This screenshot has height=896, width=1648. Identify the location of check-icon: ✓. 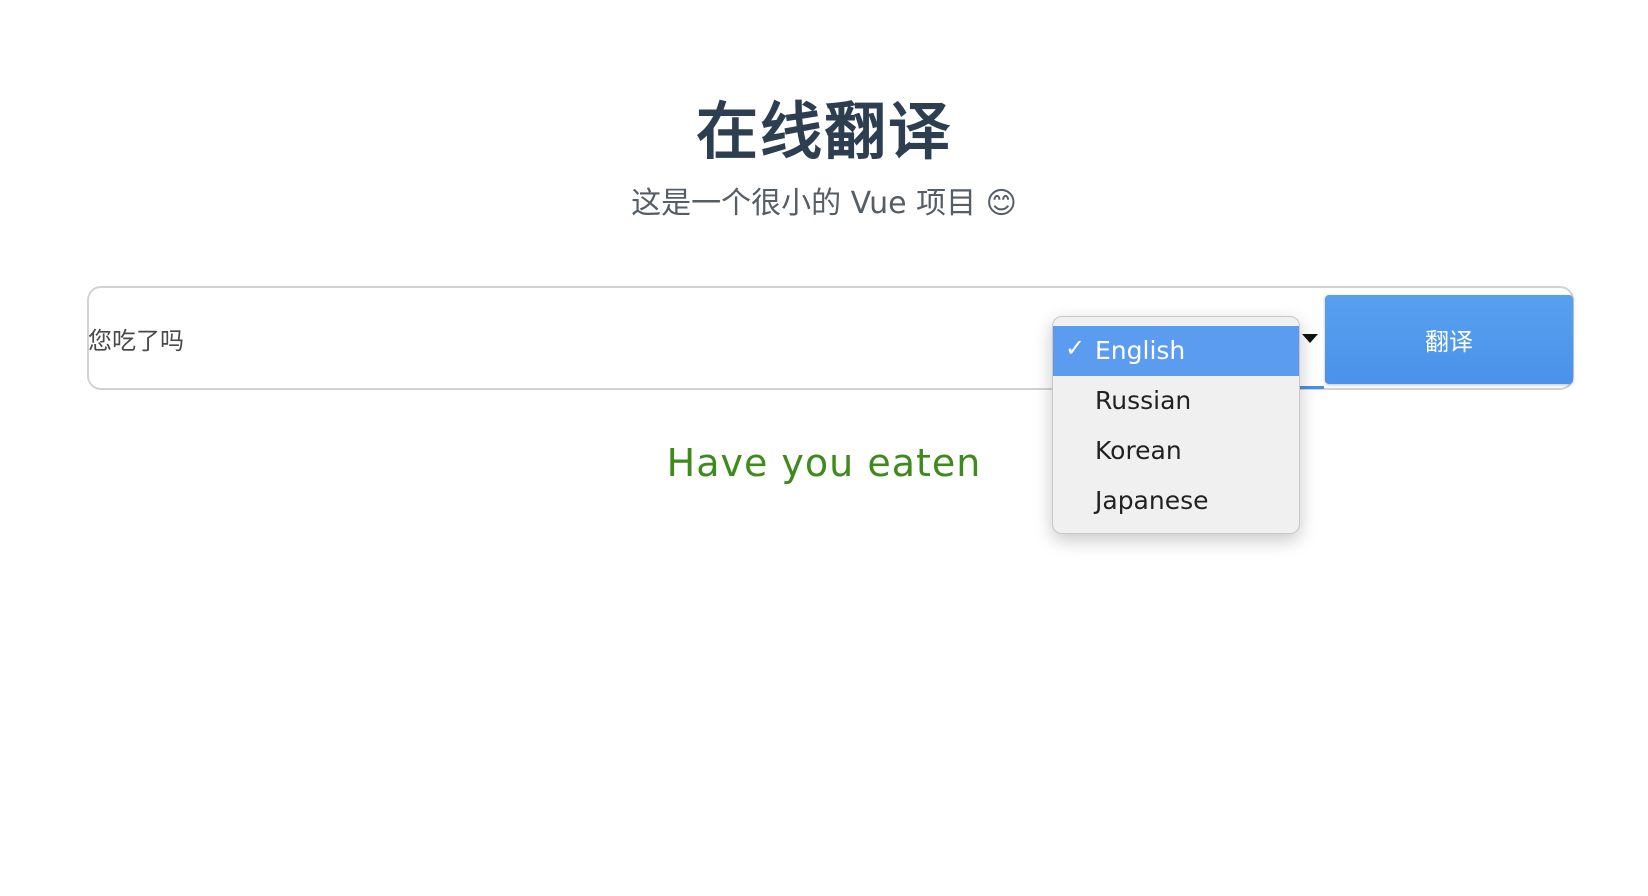
(1075, 348).